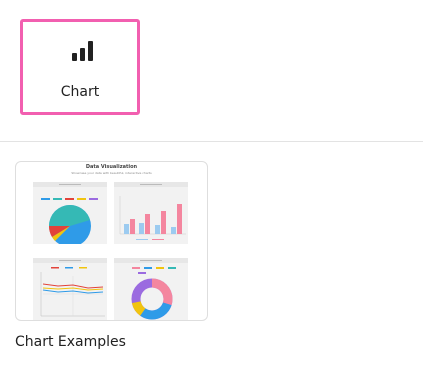 This screenshot has width=423, height=368. I want to click on thumbnail-pie-panel, so click(70, 213).